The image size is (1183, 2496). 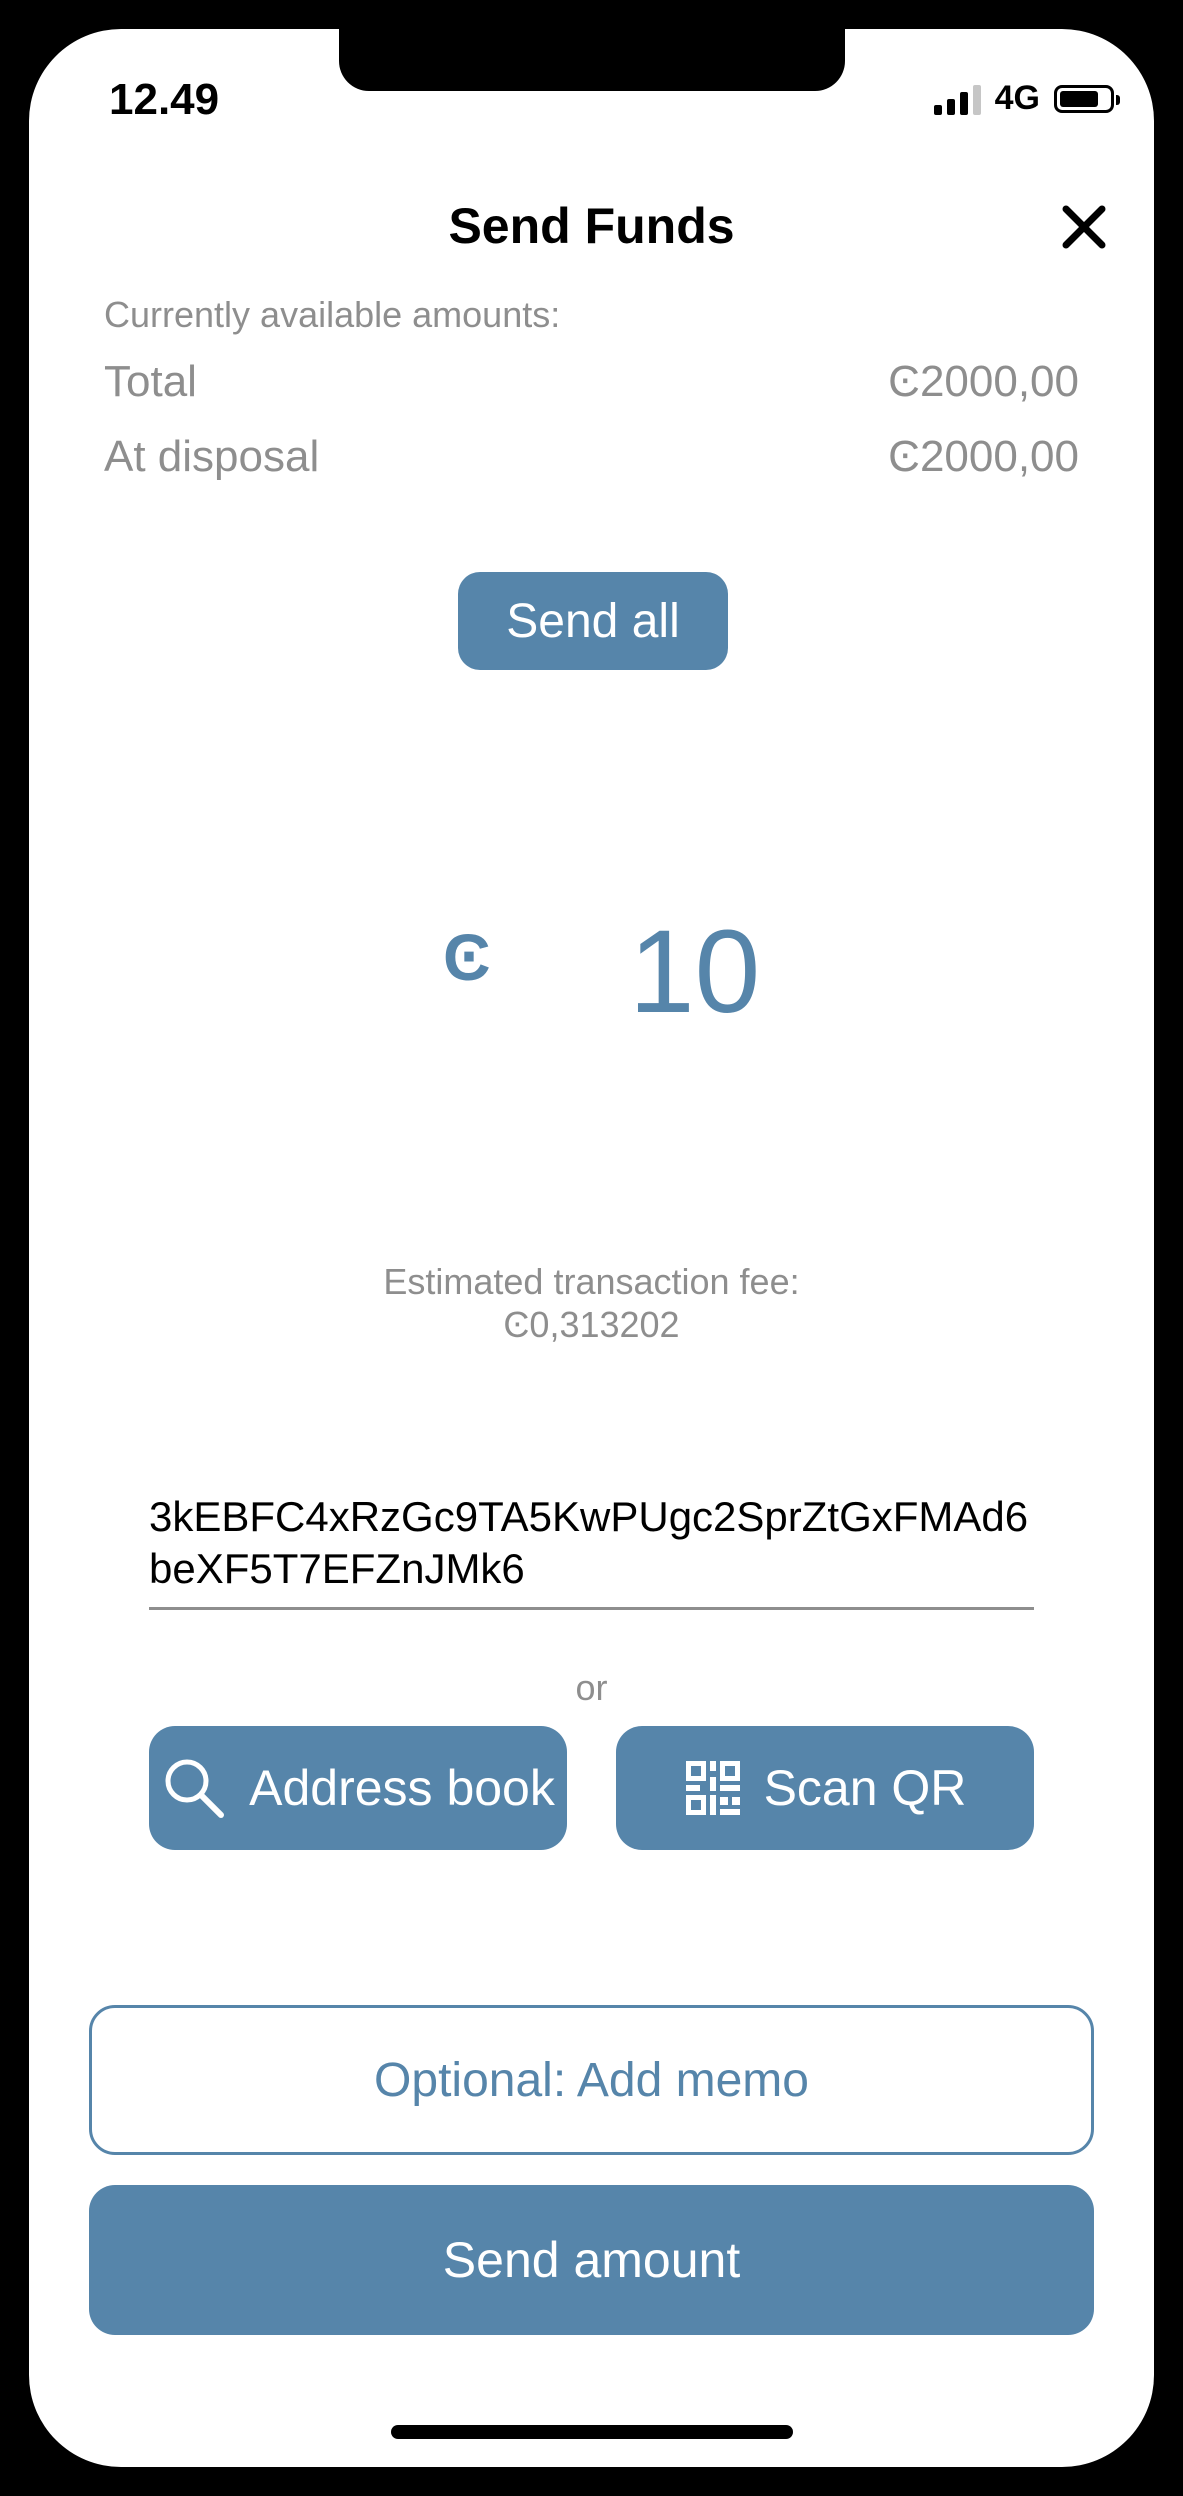 I want to click on search-icon, so click(x=195, y=1788).